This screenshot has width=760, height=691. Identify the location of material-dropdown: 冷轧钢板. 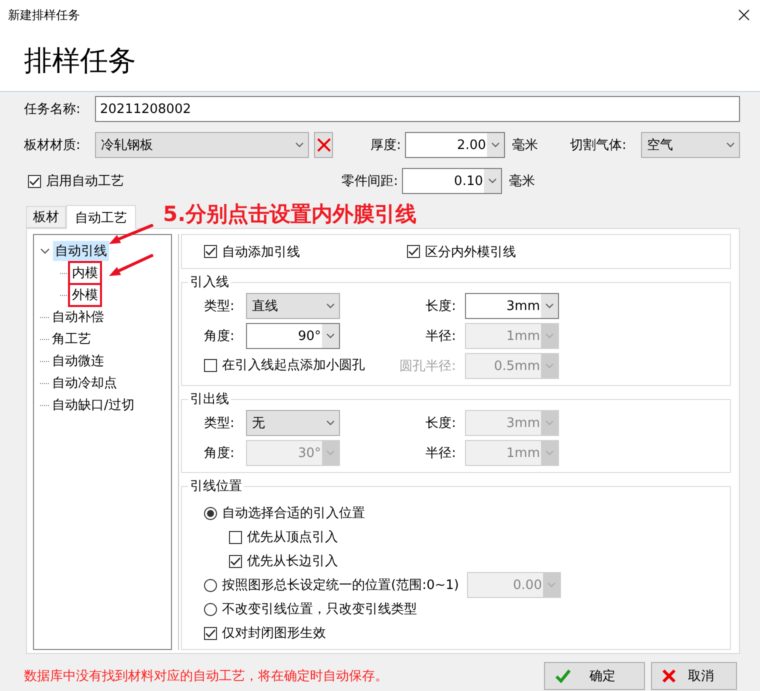
(202, 145).